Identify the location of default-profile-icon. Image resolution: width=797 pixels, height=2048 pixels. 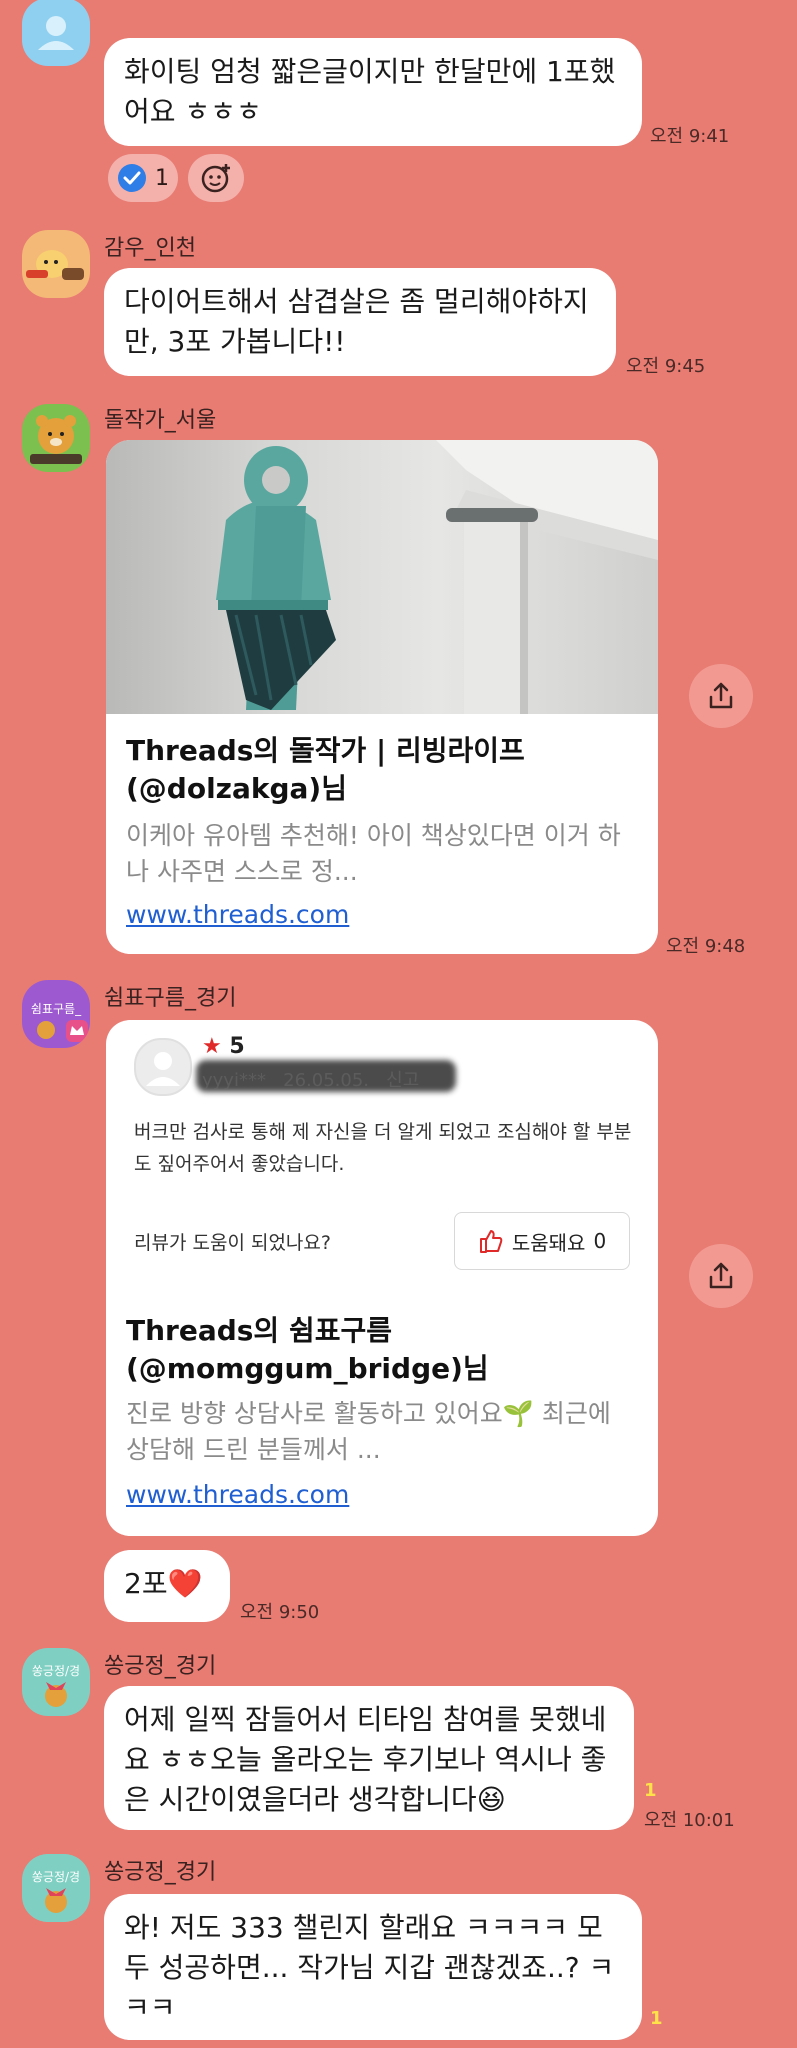
(56, 33).